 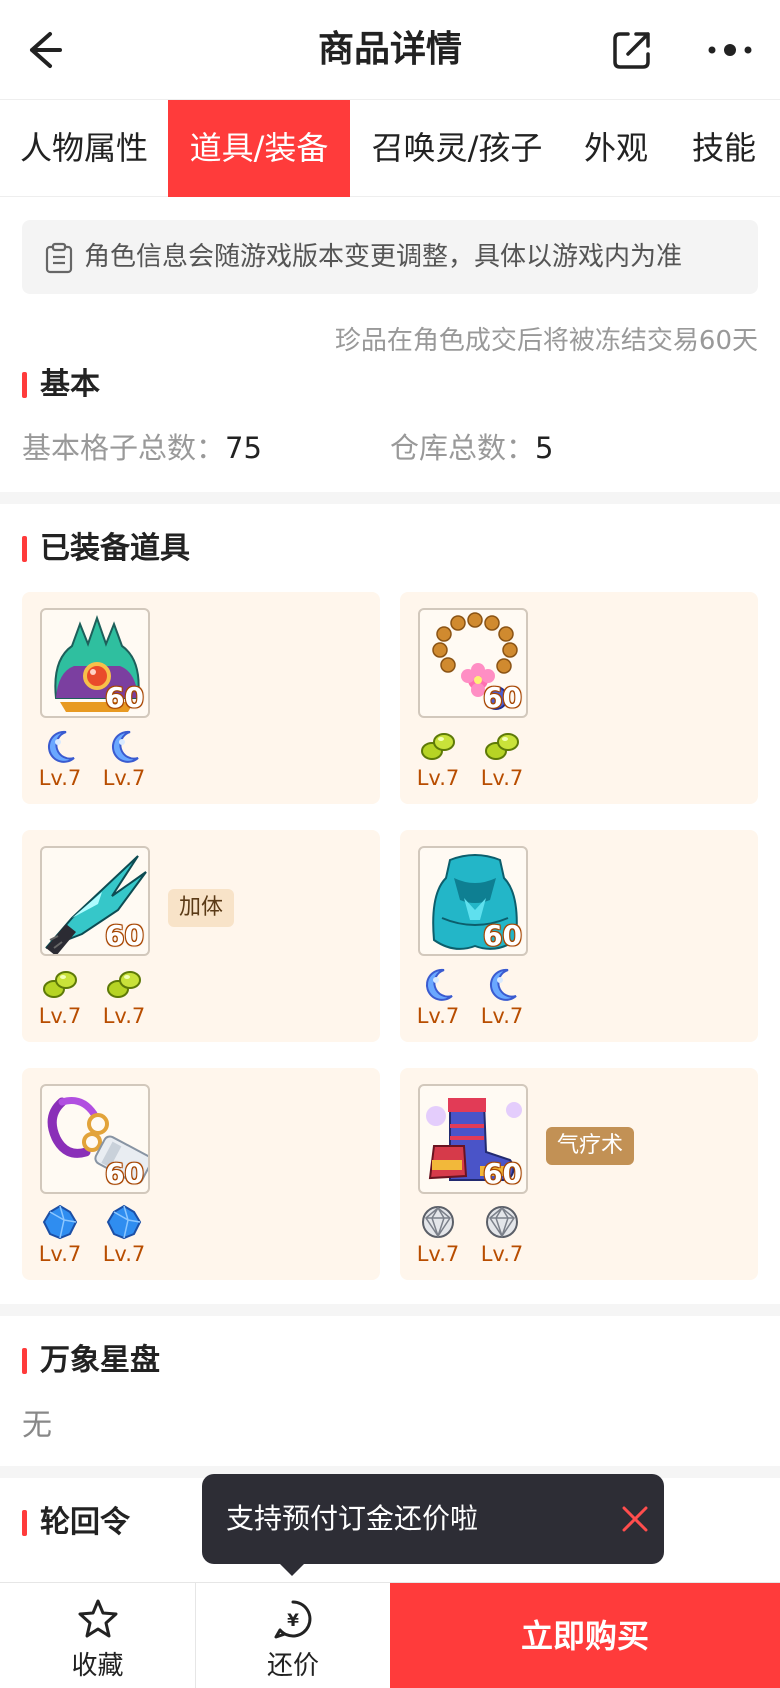 What do you see at coordinates (473, 1139) in the screenshot?
I see `boots-icon: 60` at bounding box center [473, 1139].